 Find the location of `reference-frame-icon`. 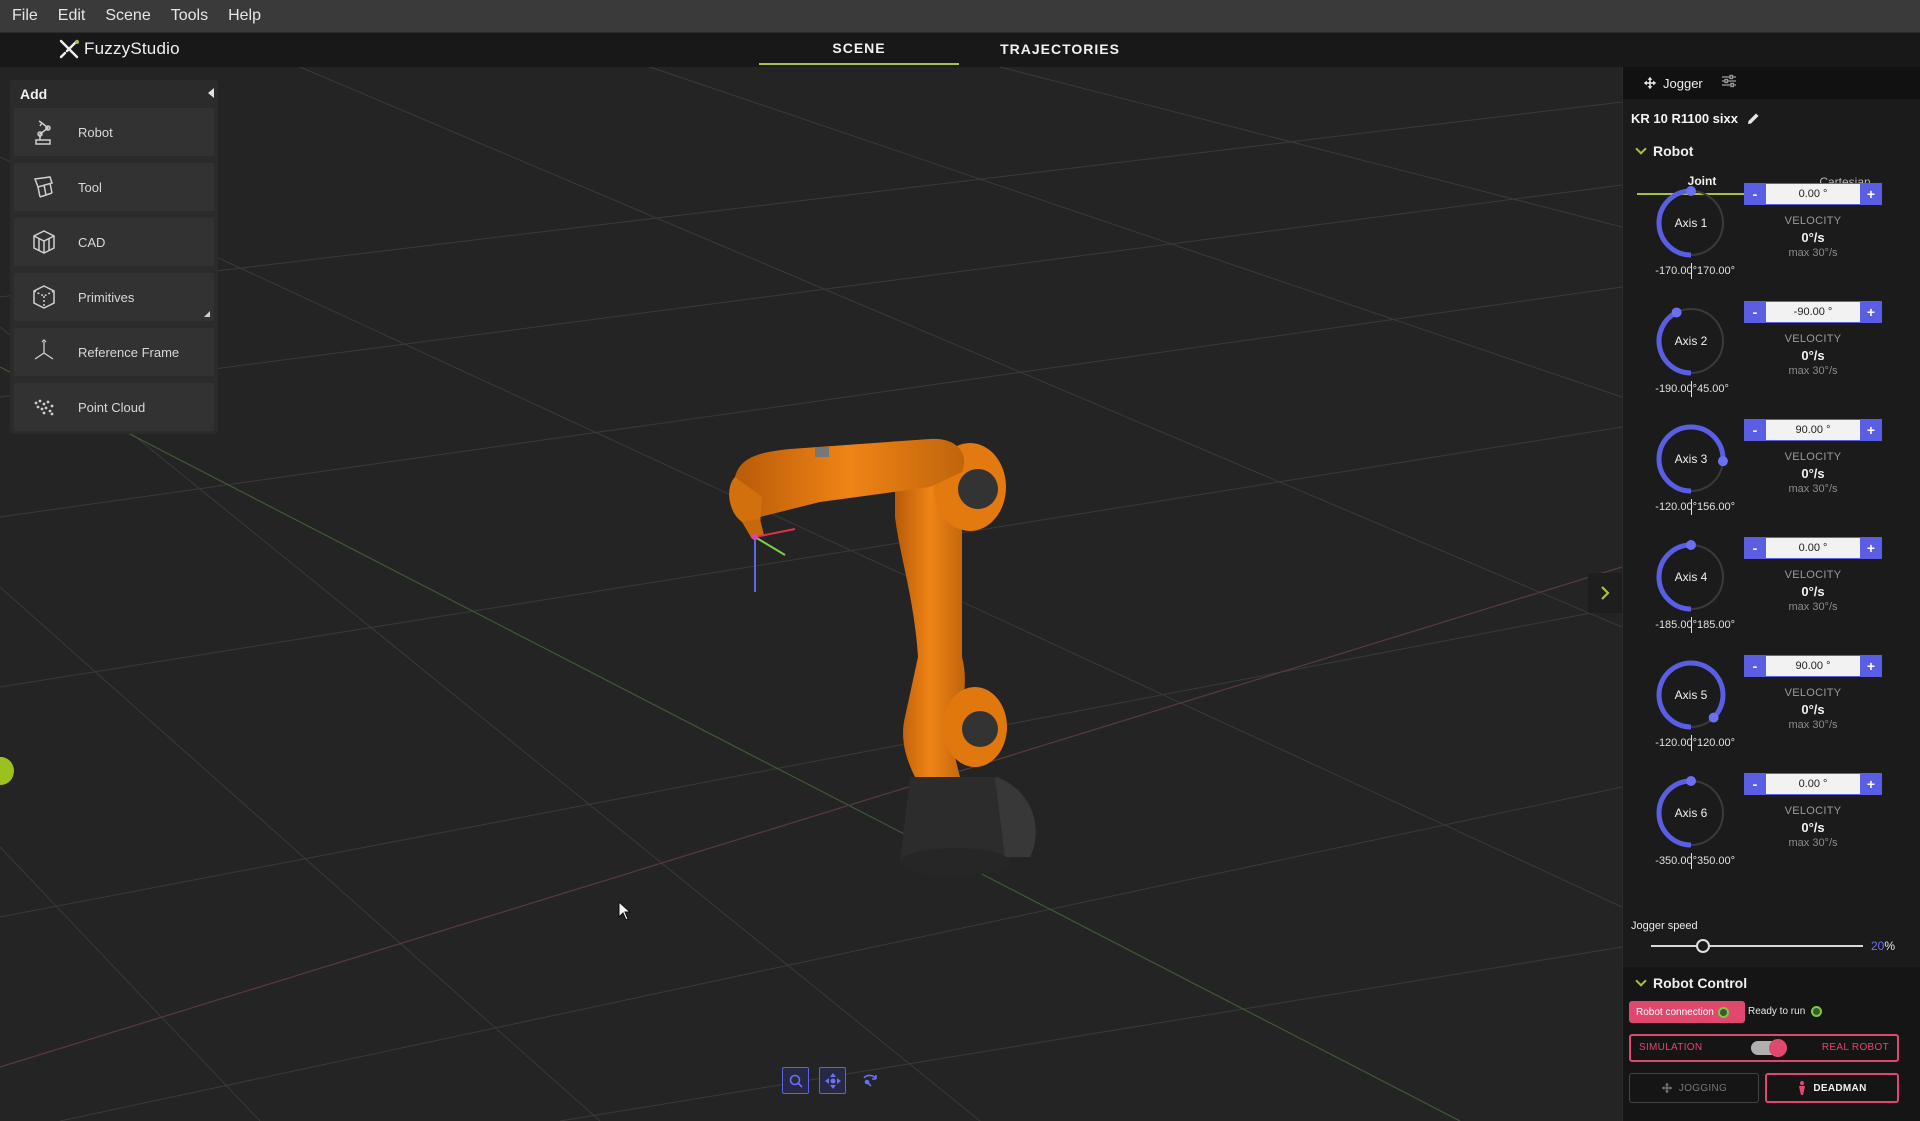

reference-frame-icon is located at coordinates (44, 352).